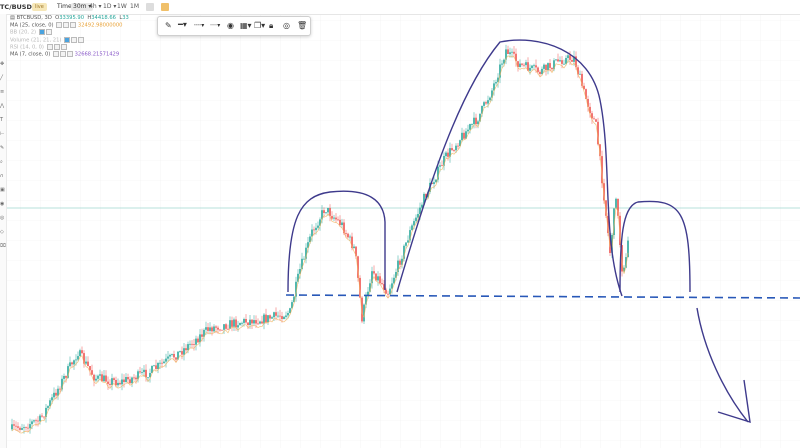  Describe the element at coordinates (134, 6) in the screenshot. I see `timeframe-1m: 1M` at that location.